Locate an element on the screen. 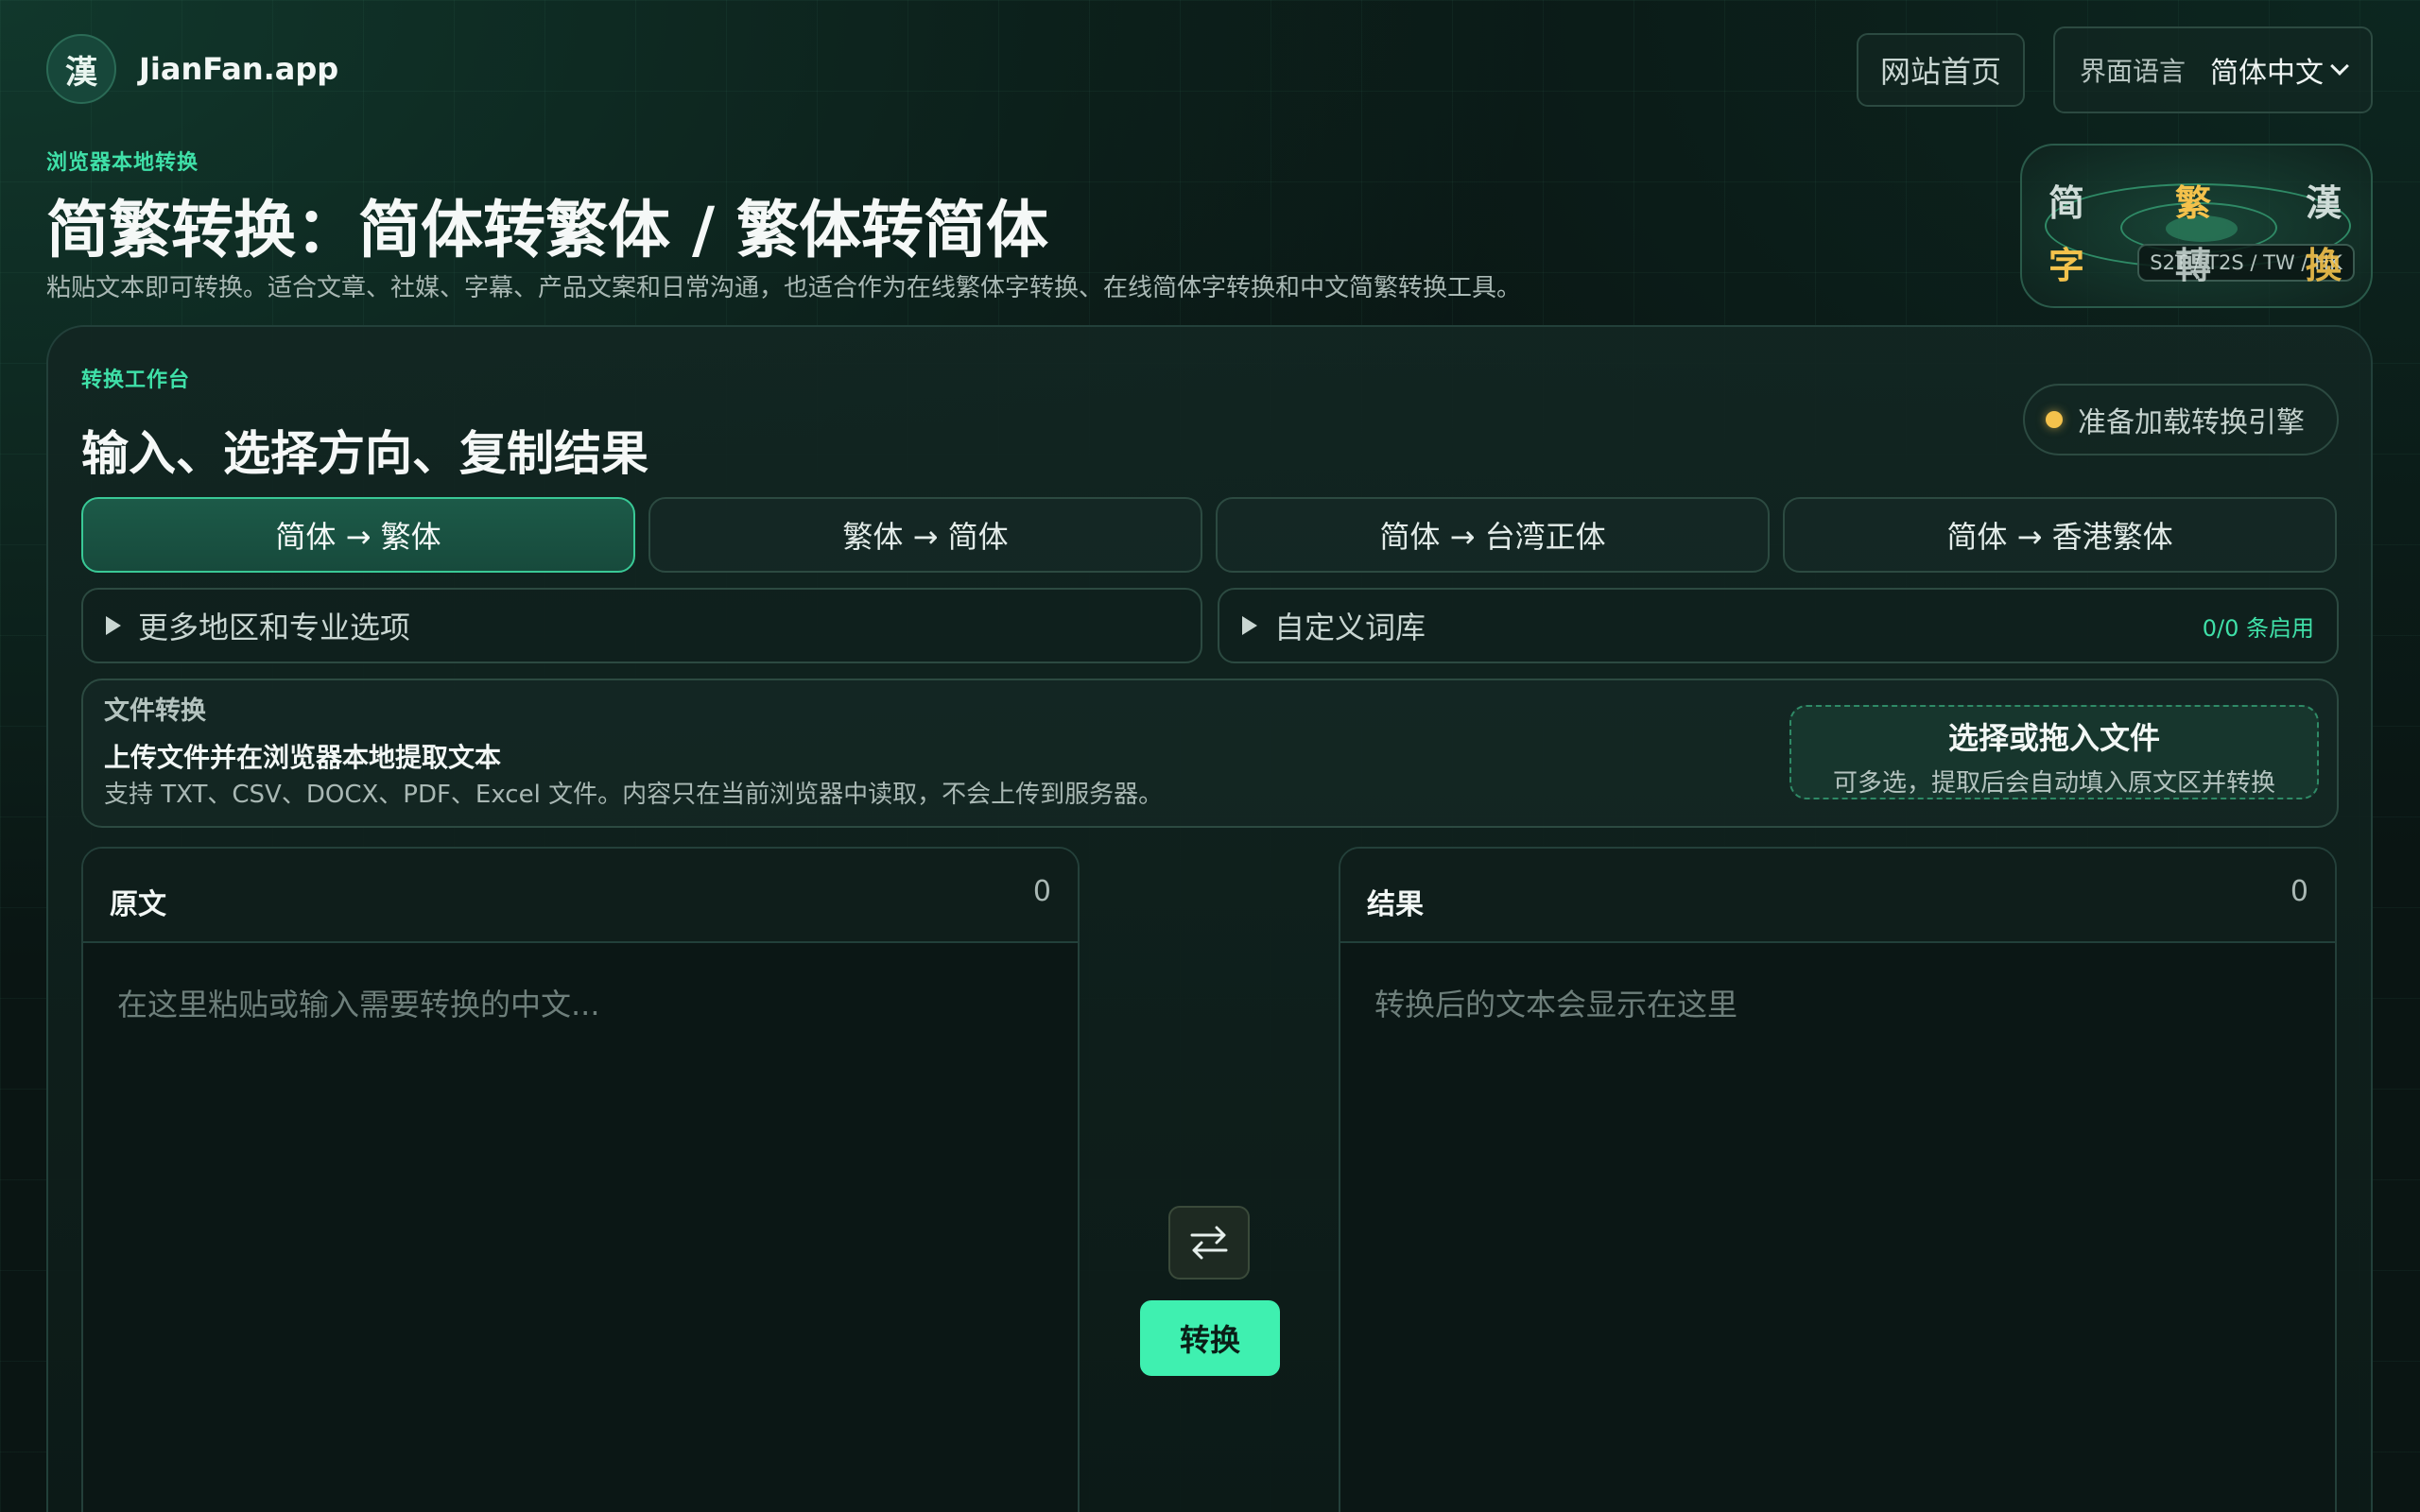 The height and width of the screenshot is (1512, 2420). badge-char: 简 is located at coordinates (2066, 203).